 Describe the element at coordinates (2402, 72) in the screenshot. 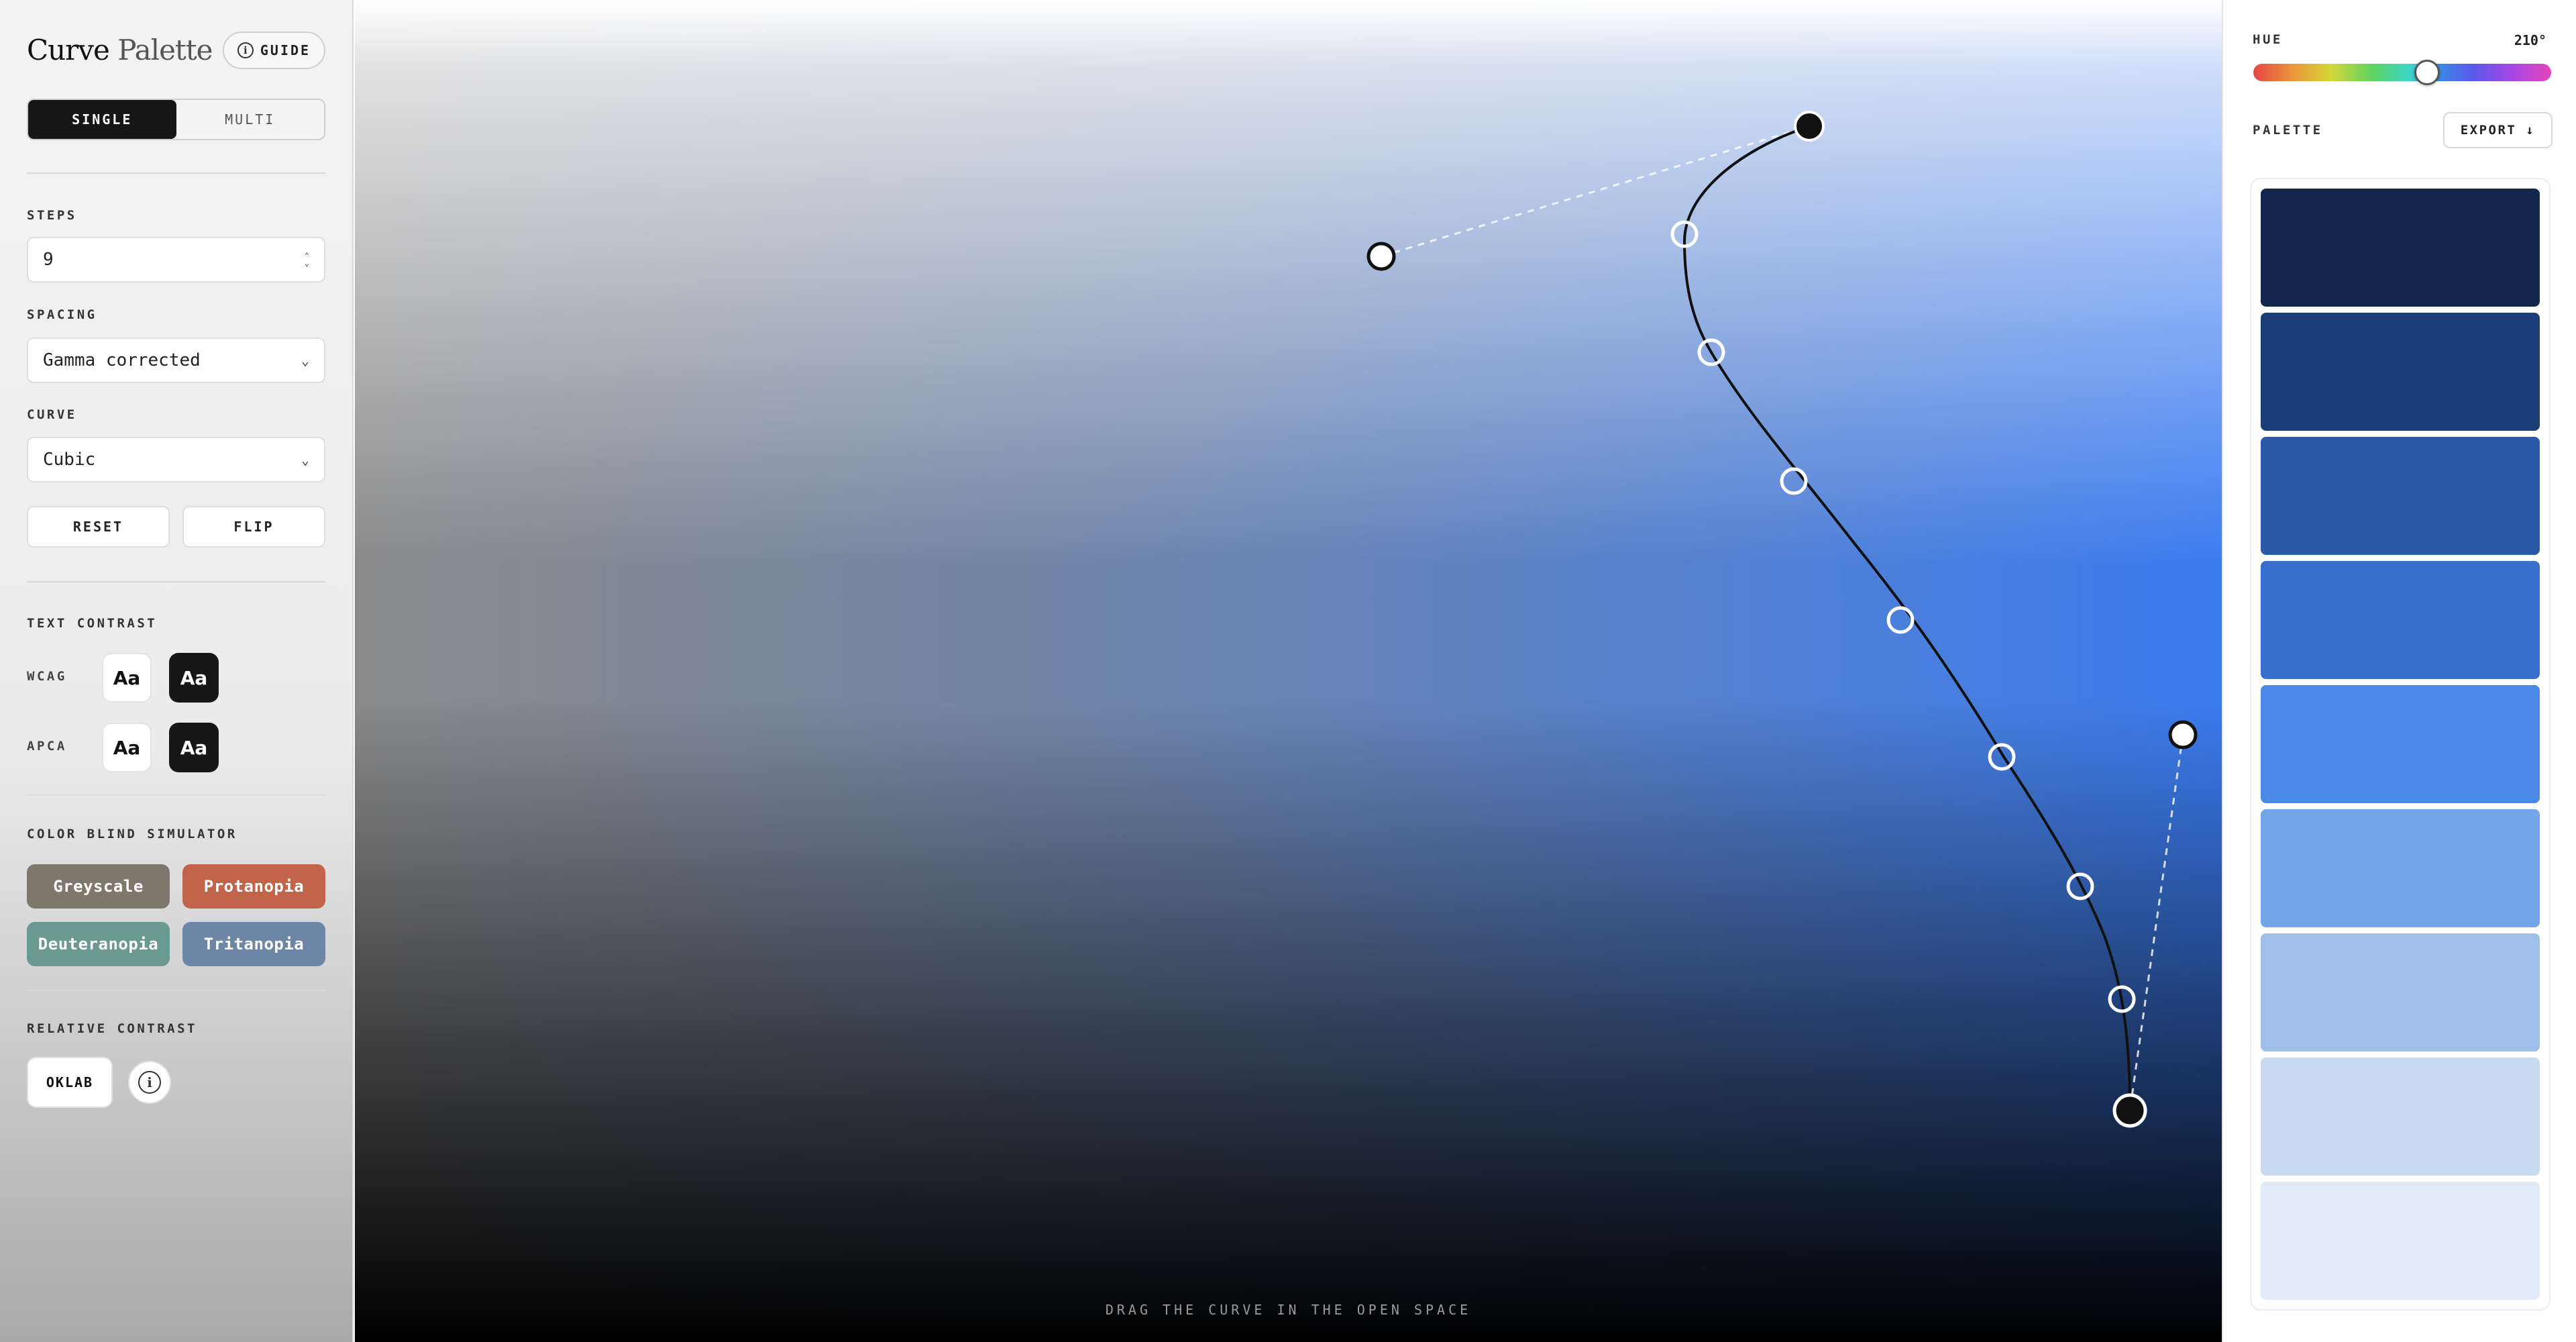

I see `hue-slider` at that location.